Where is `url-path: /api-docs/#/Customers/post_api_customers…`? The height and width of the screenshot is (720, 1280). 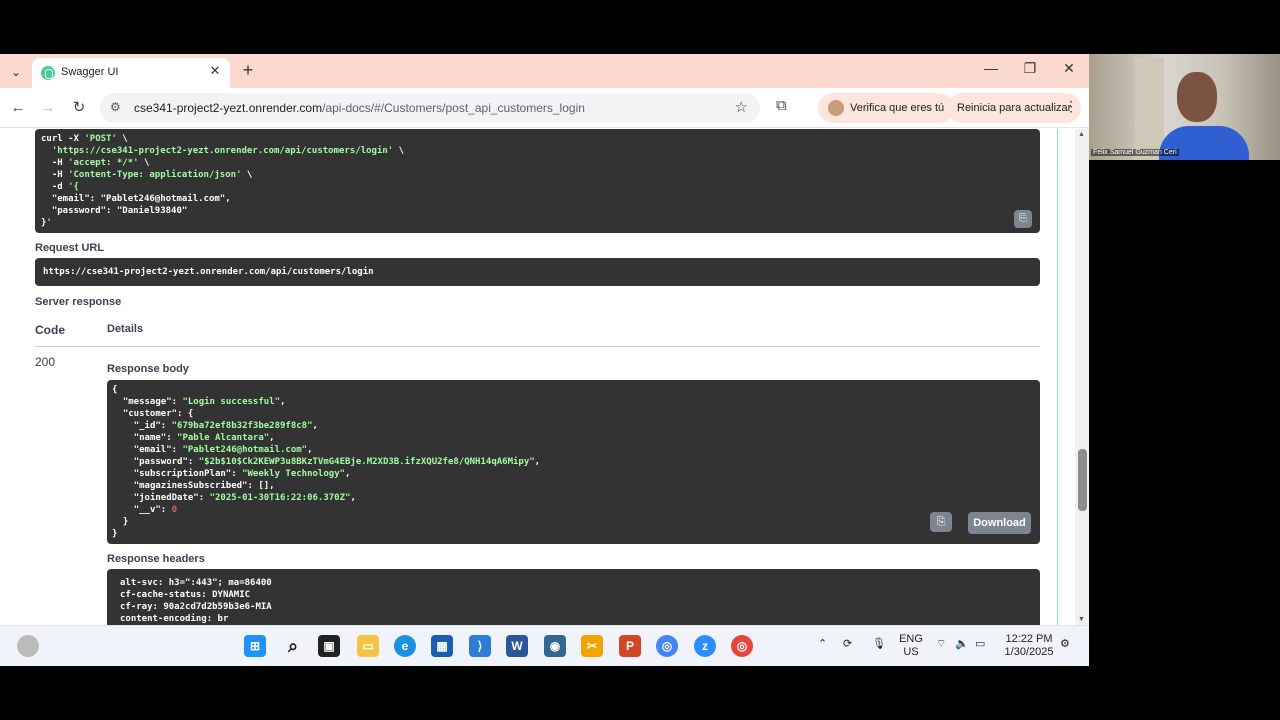
url-path: /api-docs/#/Customers/post_api_customers… is located at coordinates (453, 108).